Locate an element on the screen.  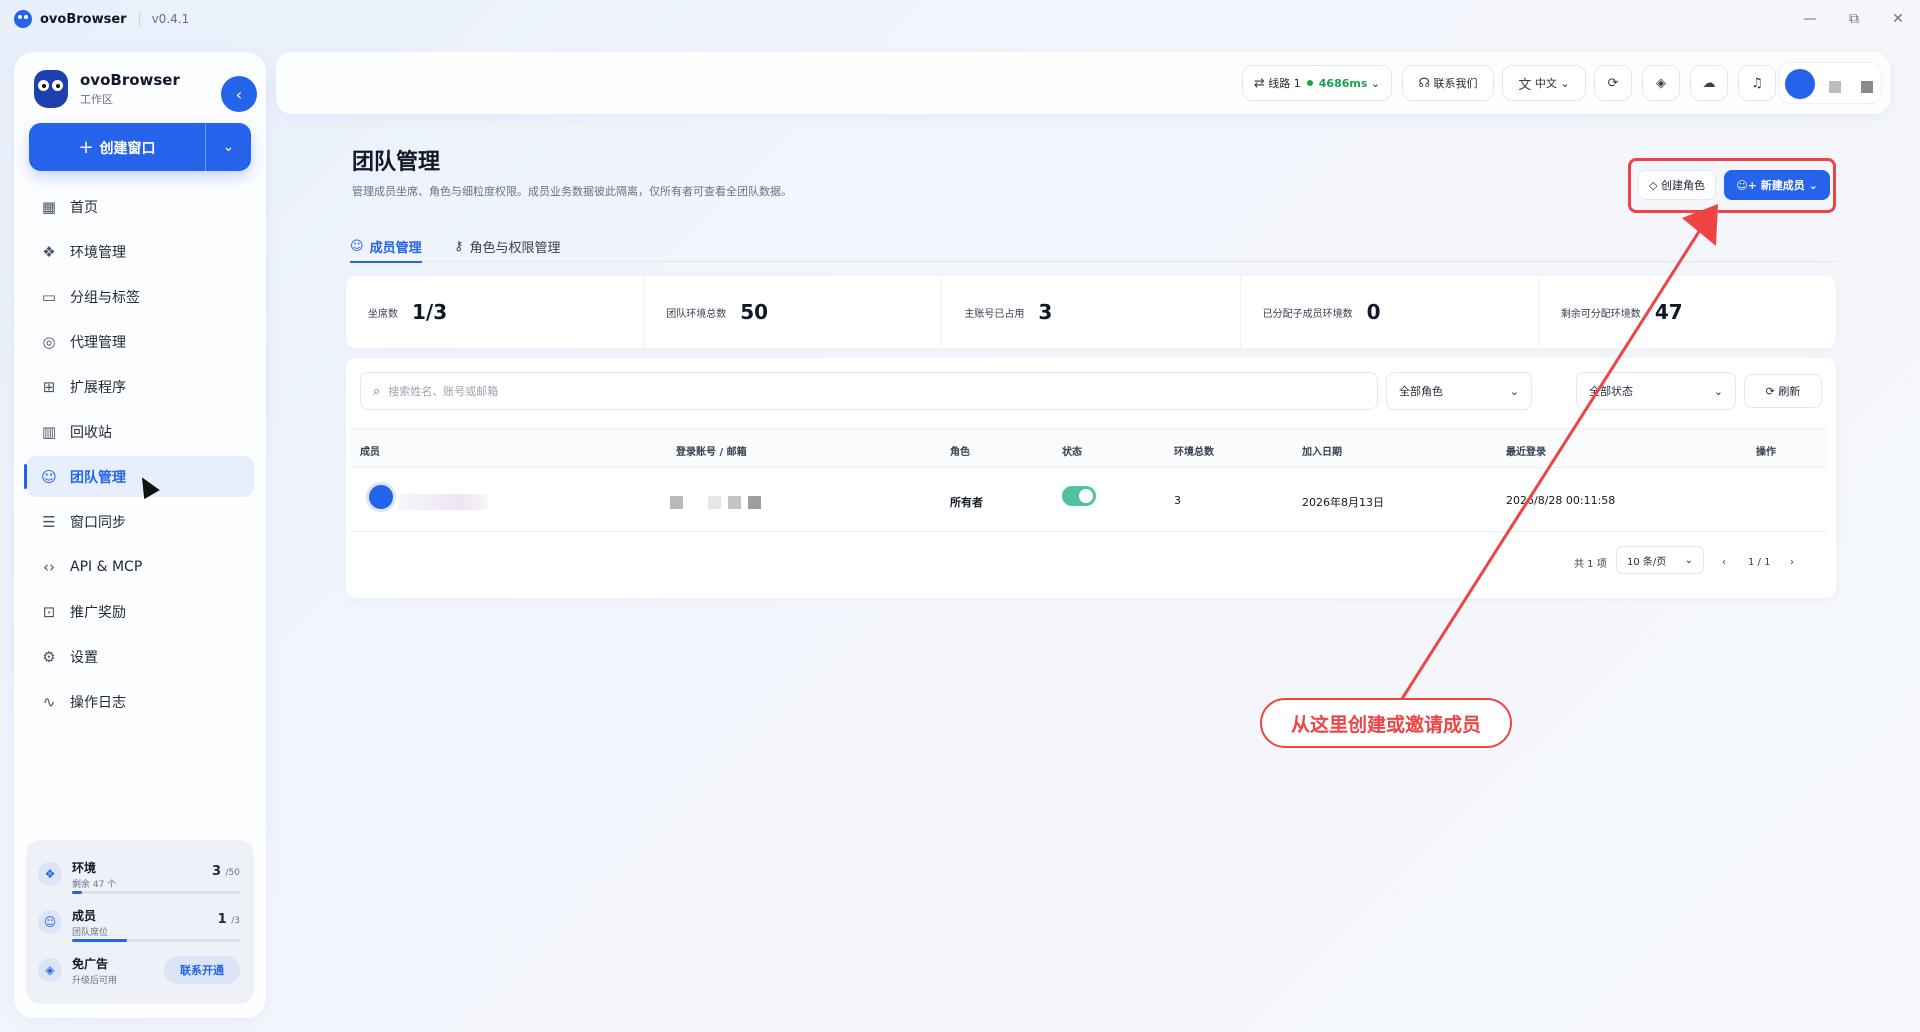
headset-icon: ☊ is located at coordinates (1424, 83).